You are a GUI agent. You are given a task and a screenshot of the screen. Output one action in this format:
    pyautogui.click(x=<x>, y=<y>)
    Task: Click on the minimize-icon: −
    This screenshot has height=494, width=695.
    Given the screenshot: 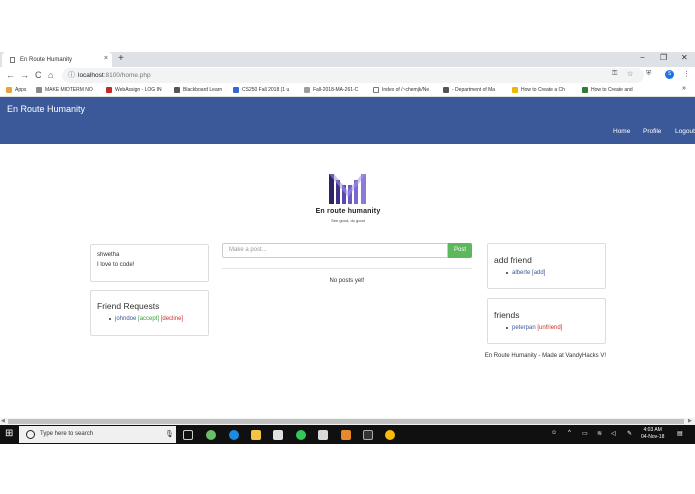 What is the action you would take?
    pyautogui.click(x=642, y=57)
    